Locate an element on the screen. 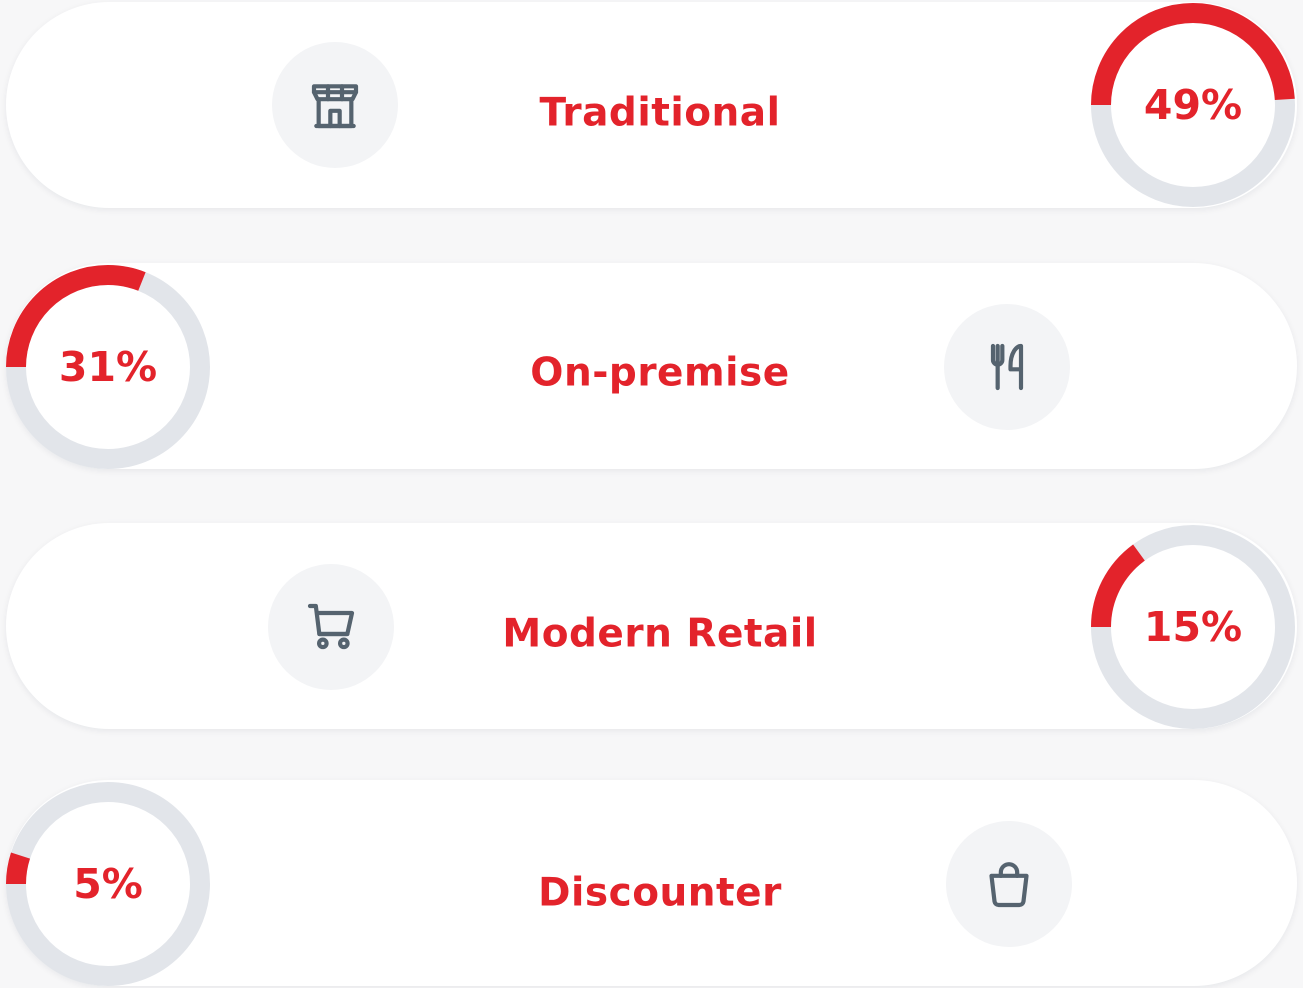 The height and width of the screenshot is (988, 1303). fork-knife-icon is located at coordinates (1007, 367).